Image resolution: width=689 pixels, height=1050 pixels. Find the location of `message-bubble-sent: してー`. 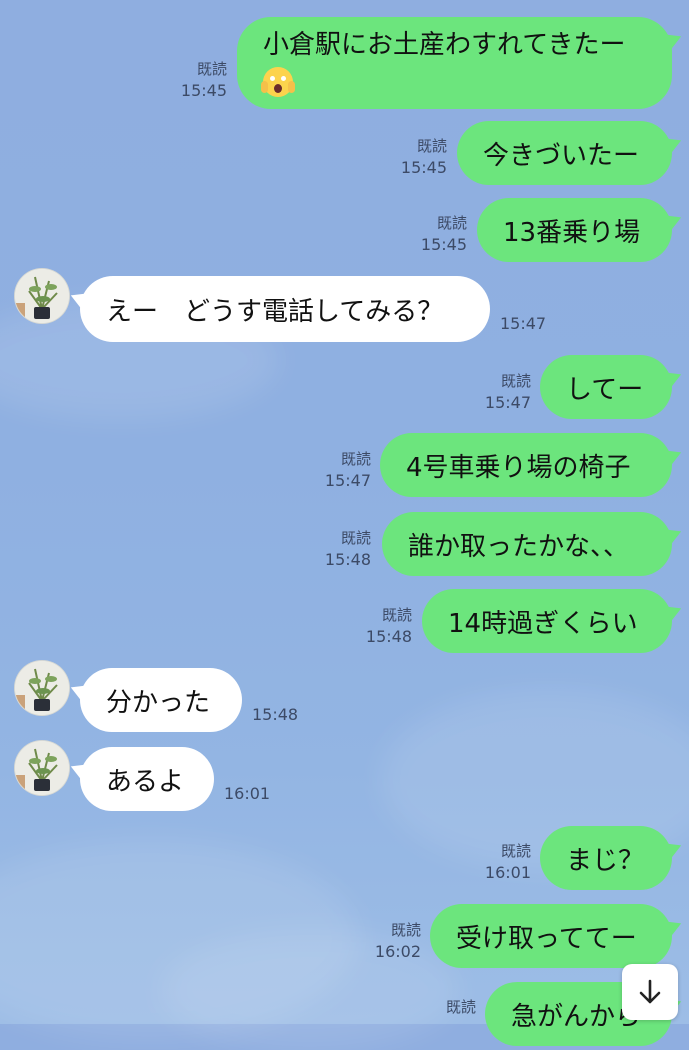

message-bubble-sent: してー is located at coordinates (606, 387).